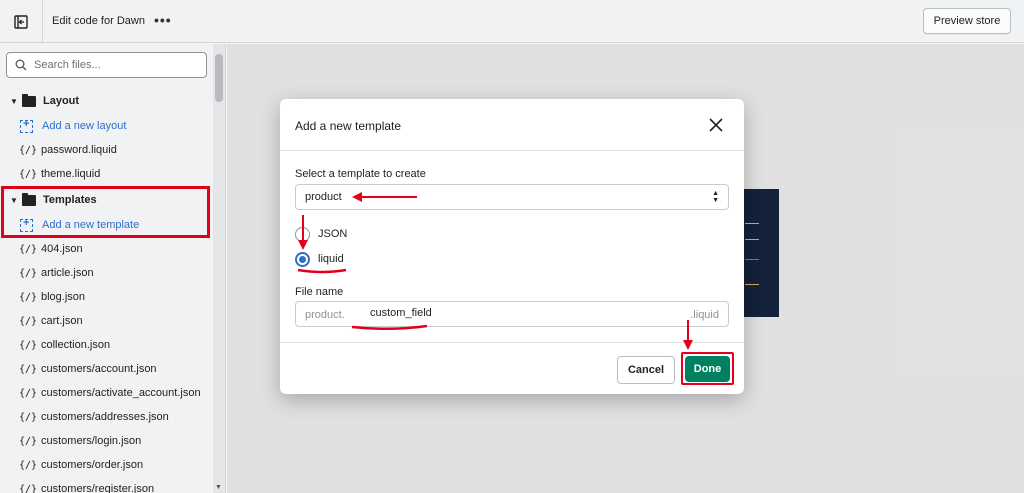 The width and height of the screenshot is (1024, 493). I want to click on radio-button-liquid, so click(302, 259).